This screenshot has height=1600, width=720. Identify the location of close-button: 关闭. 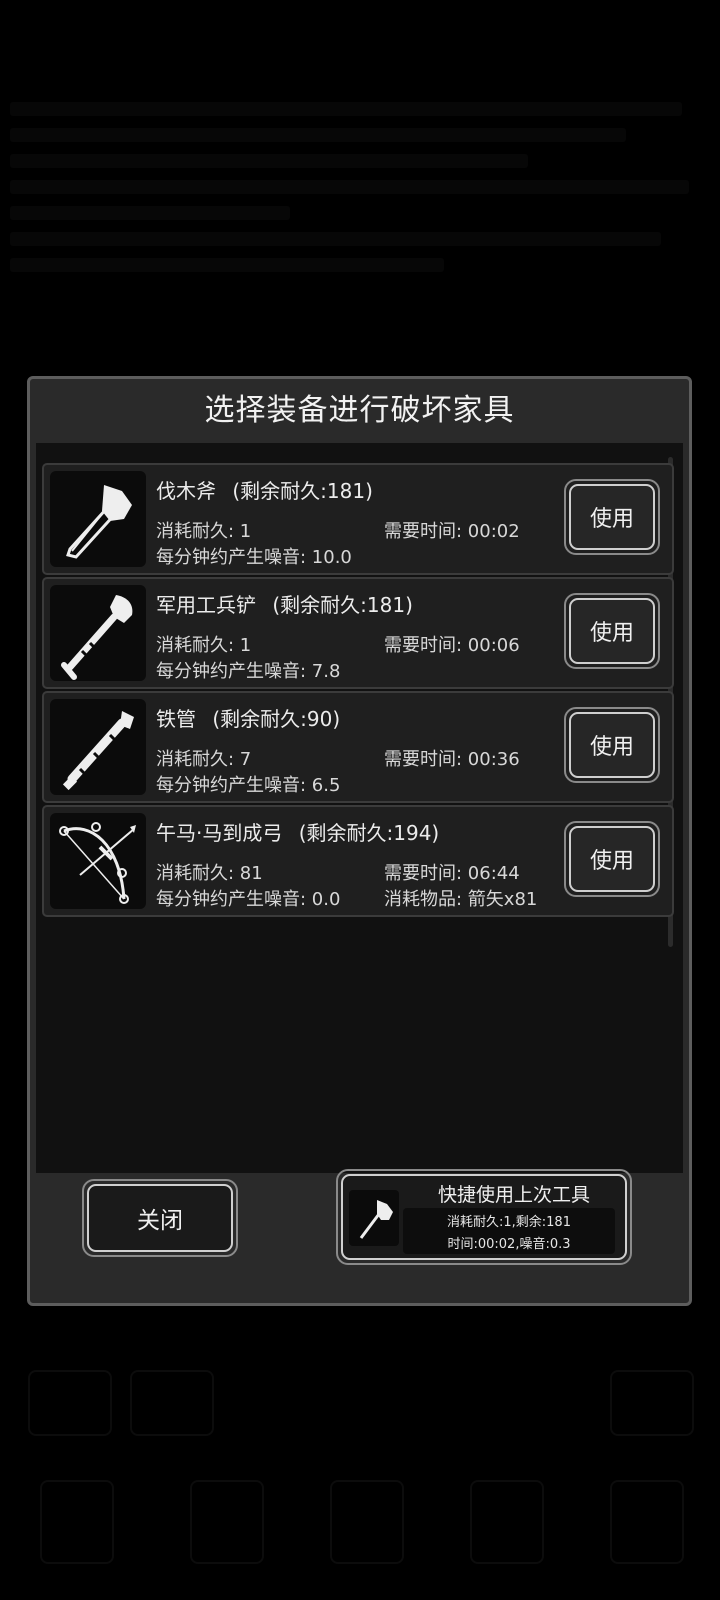
(160, 1218).